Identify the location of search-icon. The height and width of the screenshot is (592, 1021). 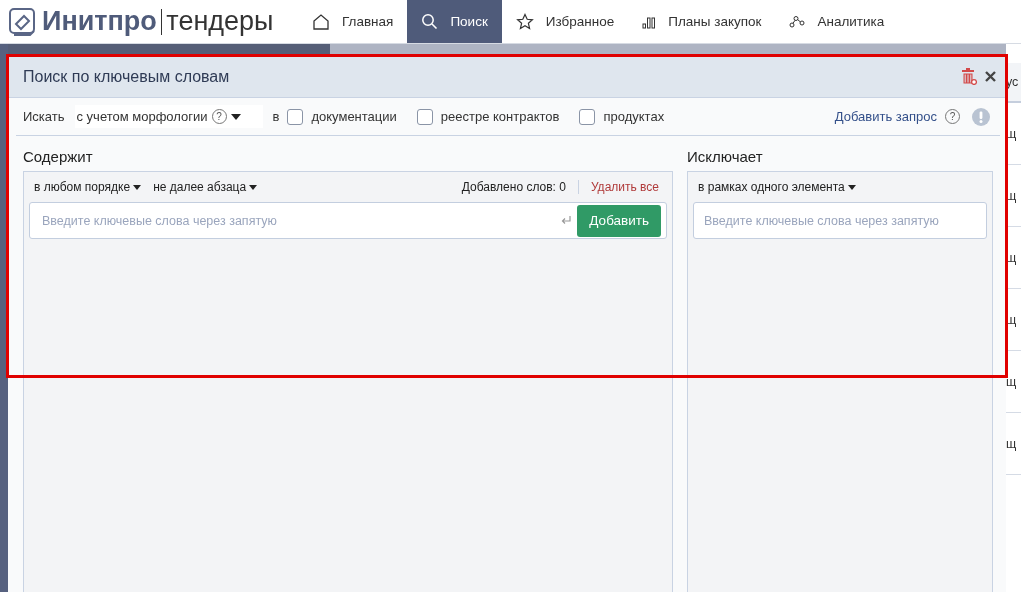
(430, 21).